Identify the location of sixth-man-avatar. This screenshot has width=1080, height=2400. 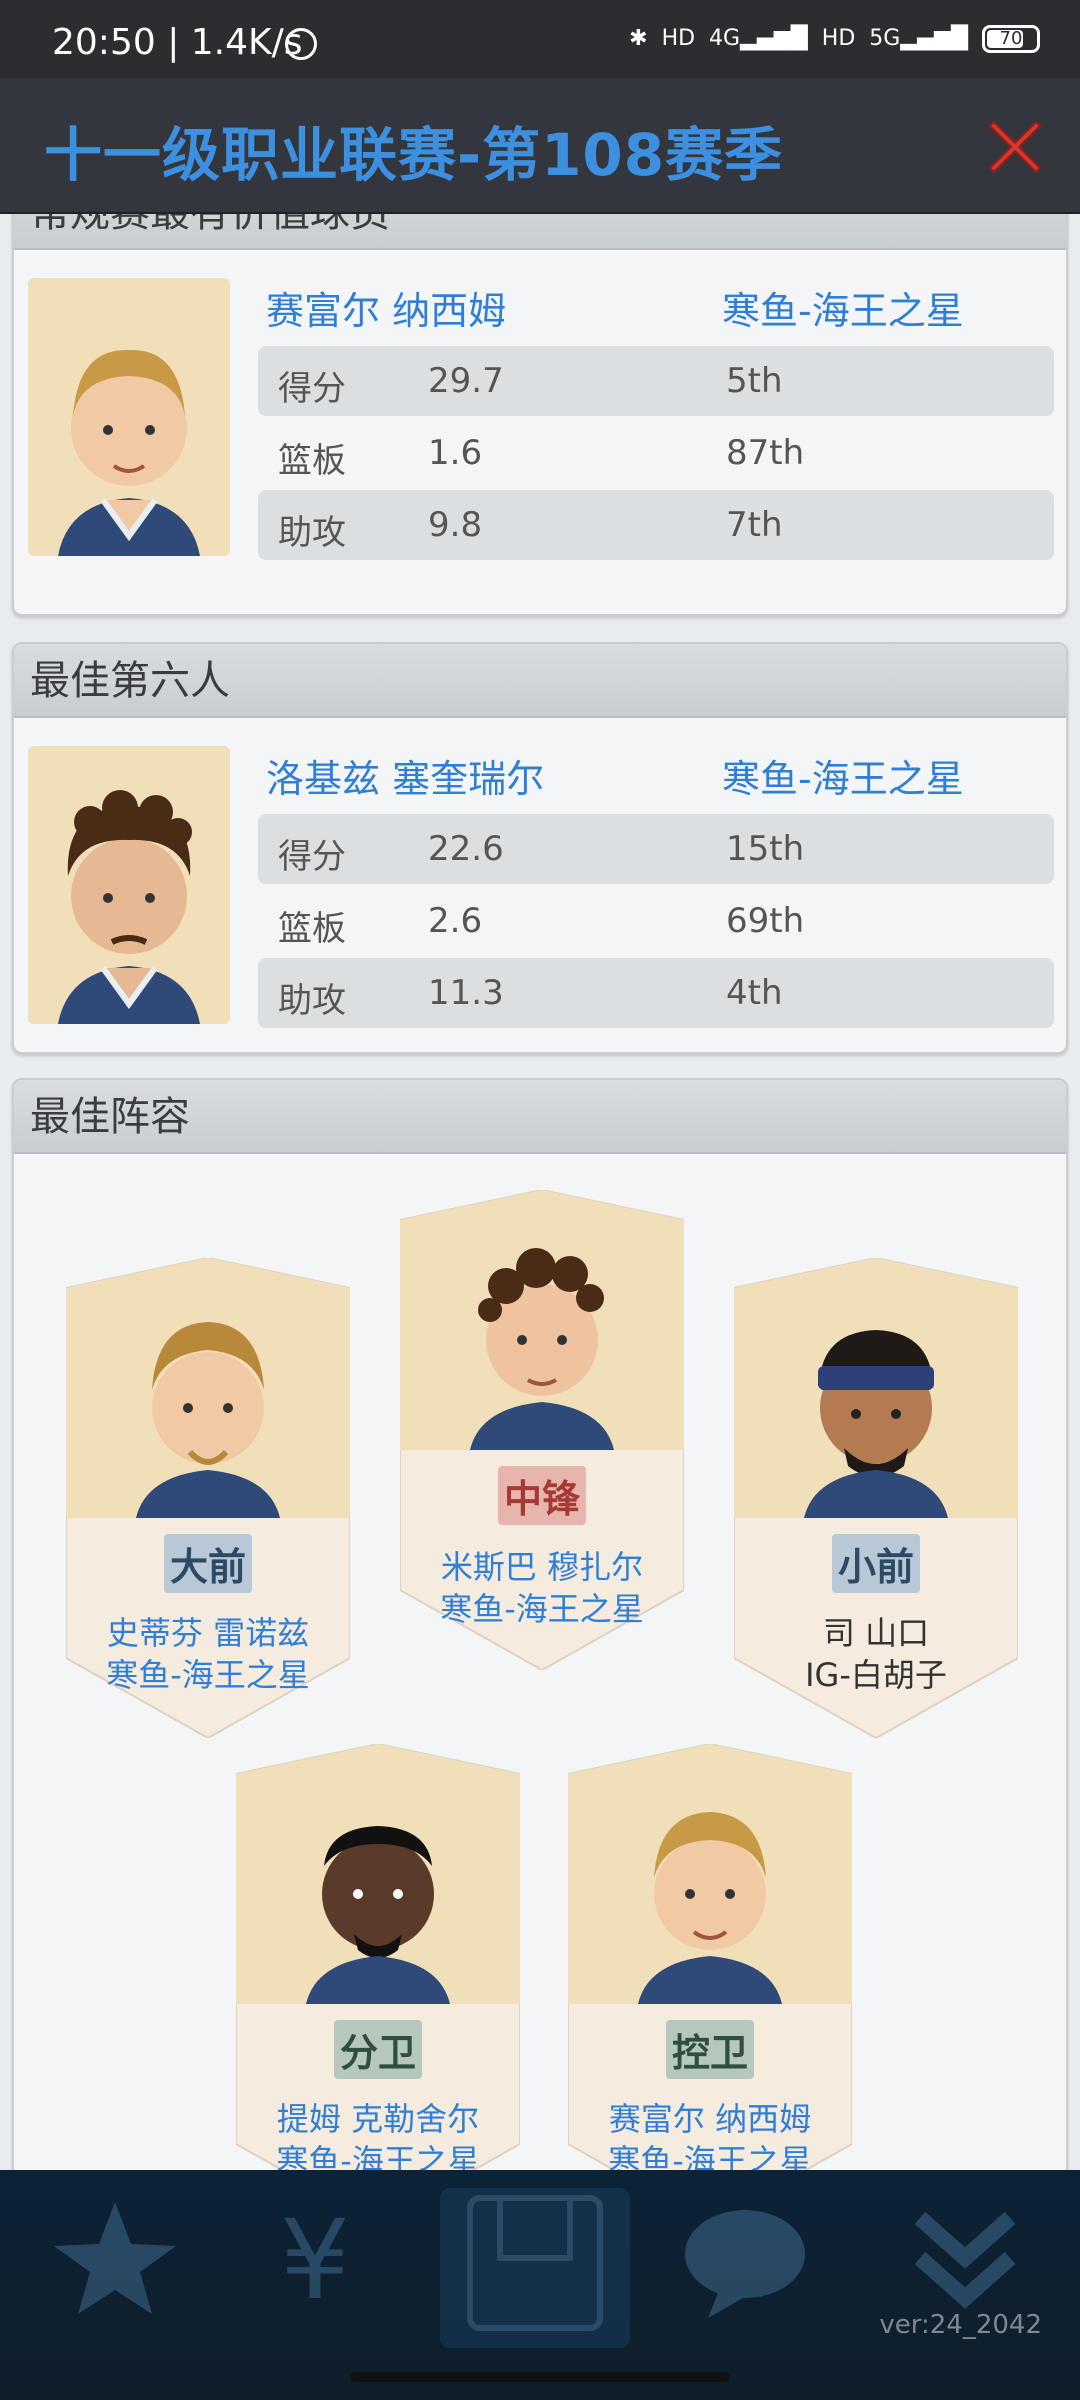
(129, 885).